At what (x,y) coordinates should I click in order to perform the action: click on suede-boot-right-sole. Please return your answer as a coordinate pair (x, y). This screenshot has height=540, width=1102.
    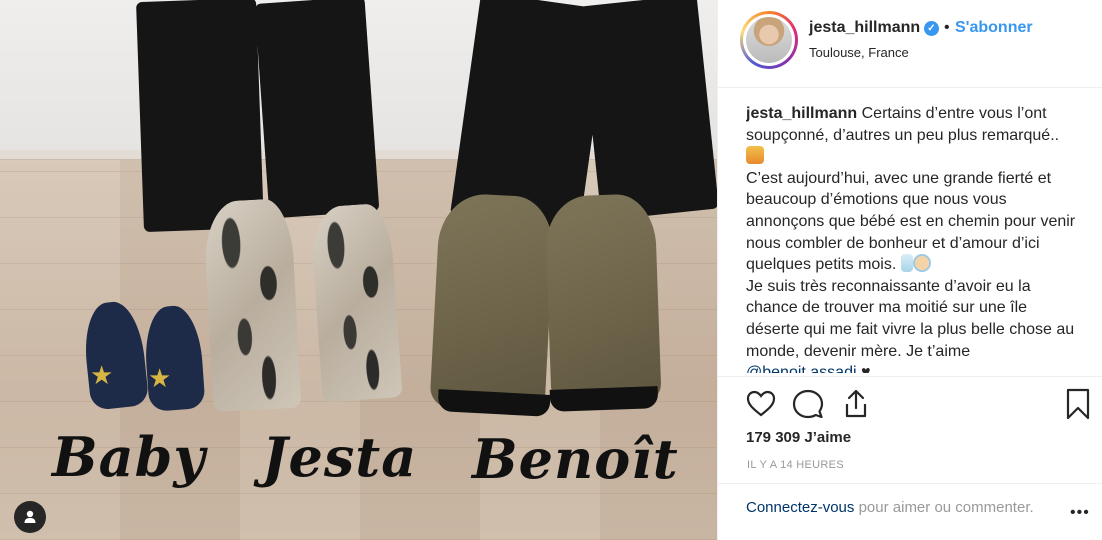
    Looking at the image, I should click on (604, 399).